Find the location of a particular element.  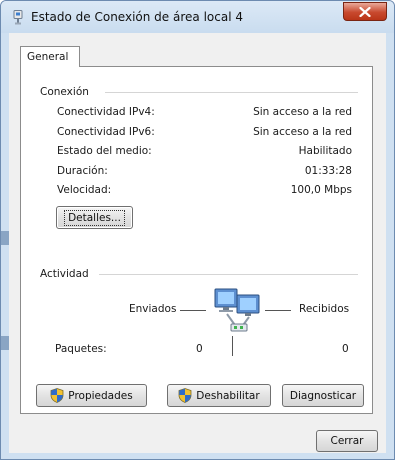

received-divider is located at coordinates (278, 310).